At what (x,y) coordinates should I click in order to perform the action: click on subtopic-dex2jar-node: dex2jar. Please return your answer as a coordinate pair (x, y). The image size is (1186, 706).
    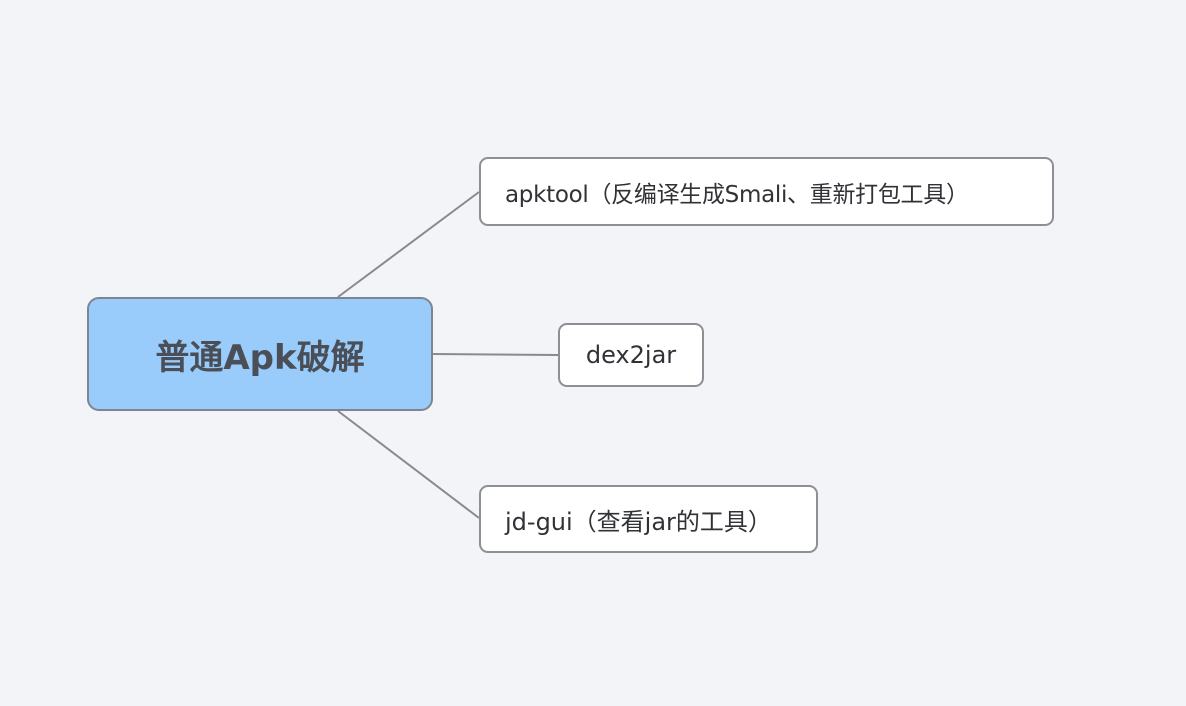
    Looking at the image, I should click on (631, 355).